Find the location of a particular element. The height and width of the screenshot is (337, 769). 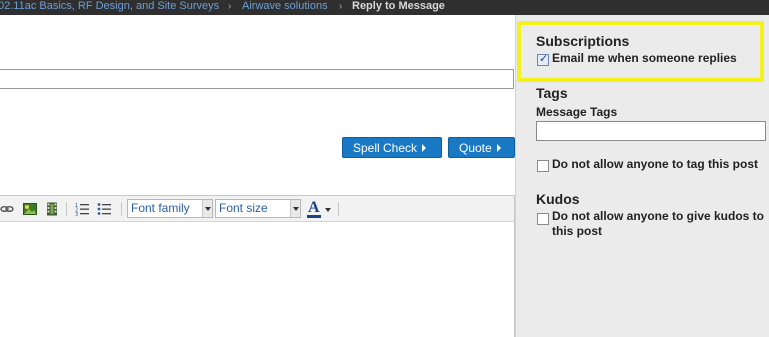

kudos-title: Kudos is located at coordinates (558, 199).